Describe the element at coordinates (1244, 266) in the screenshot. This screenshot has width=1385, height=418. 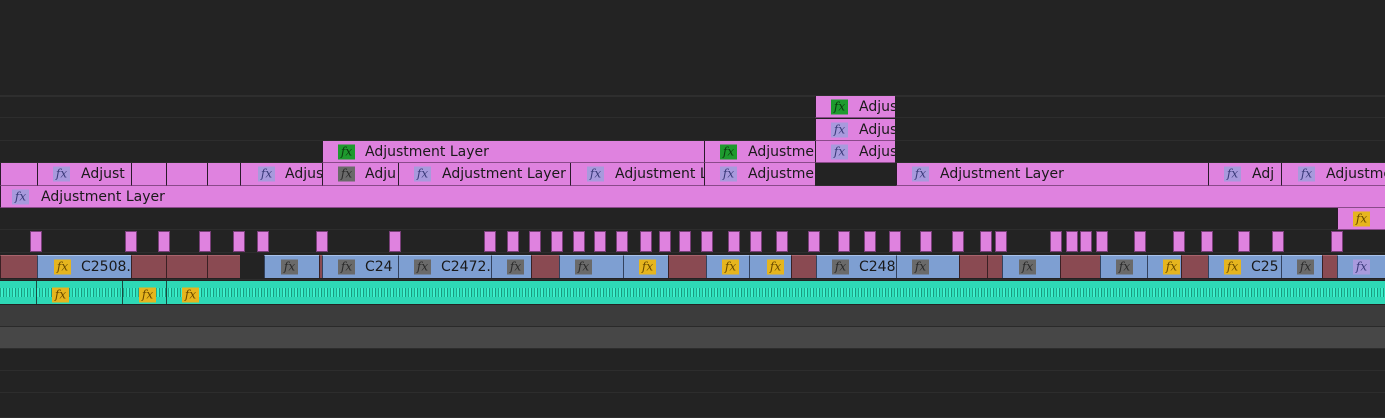
I see `video-clip: fx C25` at that location.